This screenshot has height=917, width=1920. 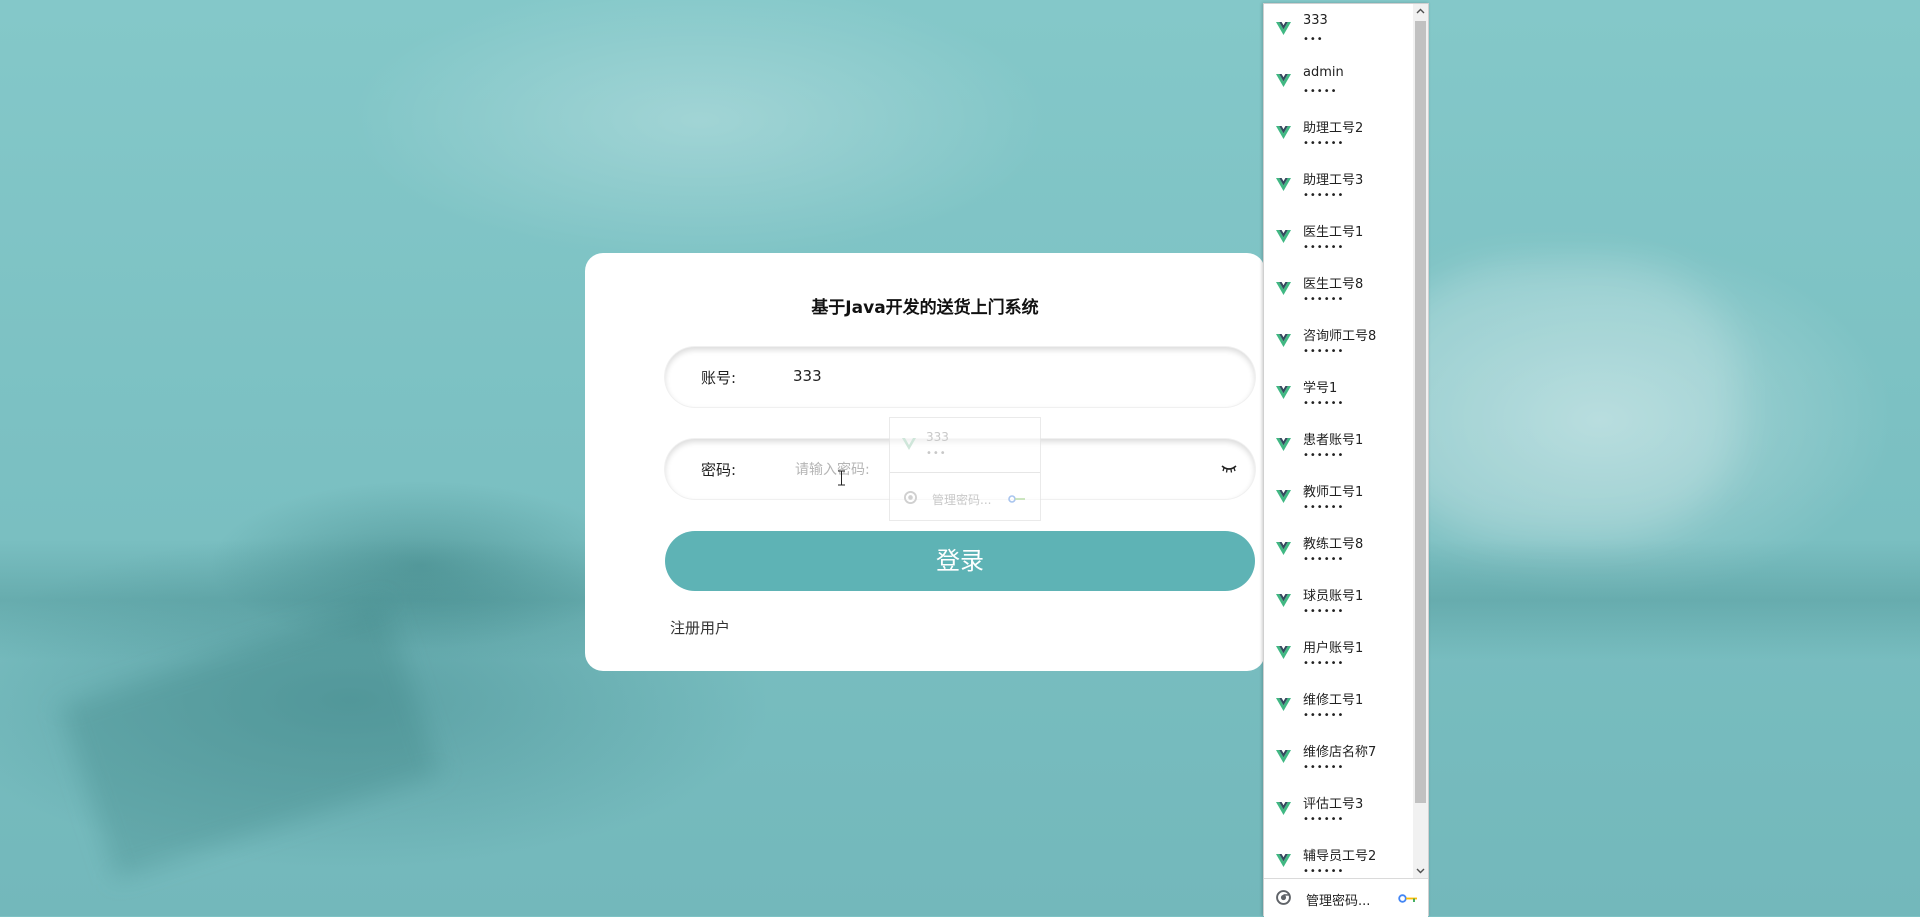 I want to click on autofill-item: 学号1 ••••••, so click(x=1339, y=394).